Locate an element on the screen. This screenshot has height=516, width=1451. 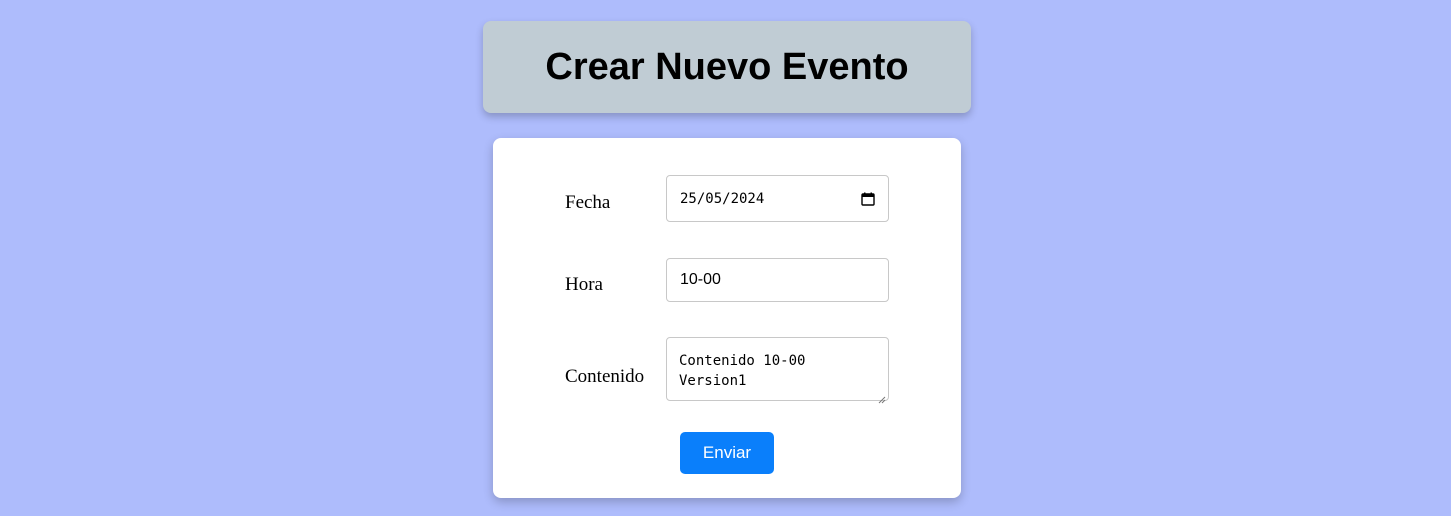
fecha-input: 25/05/2024 is located at coordinates (777, 198).